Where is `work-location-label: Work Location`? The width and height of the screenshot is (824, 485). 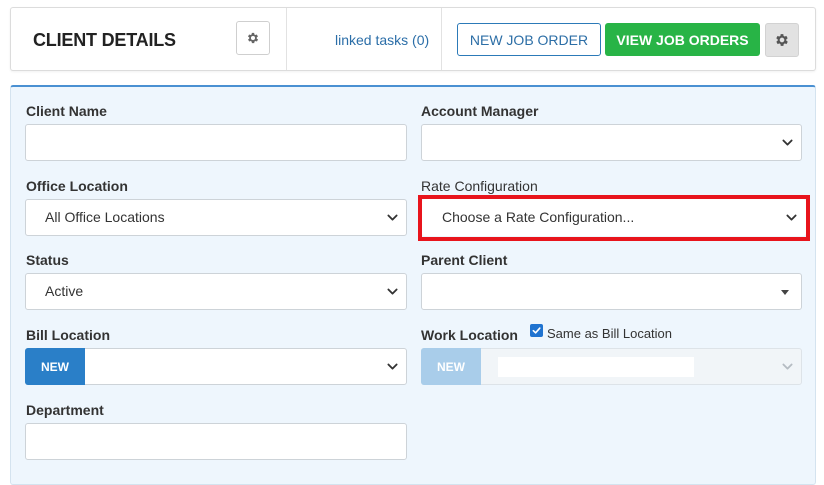
work-location-label: Work Location is located at coordinates (469, 335).